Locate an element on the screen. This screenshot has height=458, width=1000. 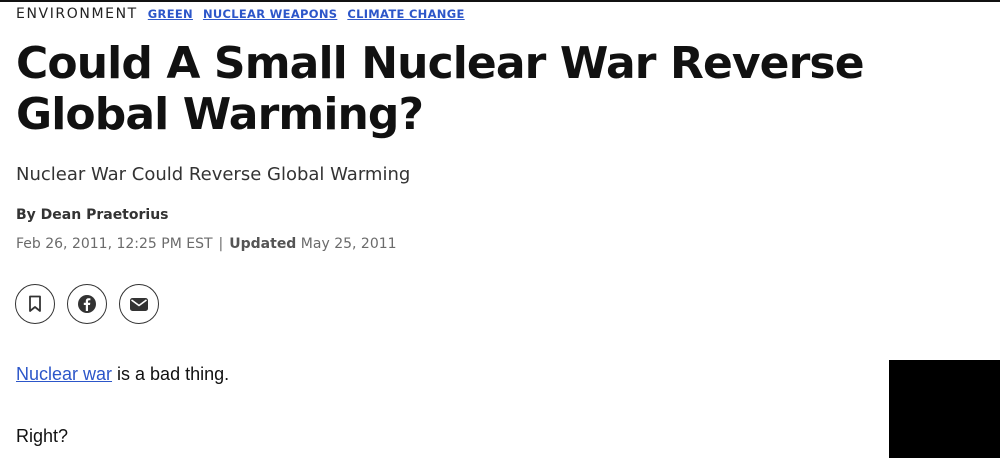
article-subheadline: Nuclear War Could Reverse Global Warming is located at coordinates (213, 174).